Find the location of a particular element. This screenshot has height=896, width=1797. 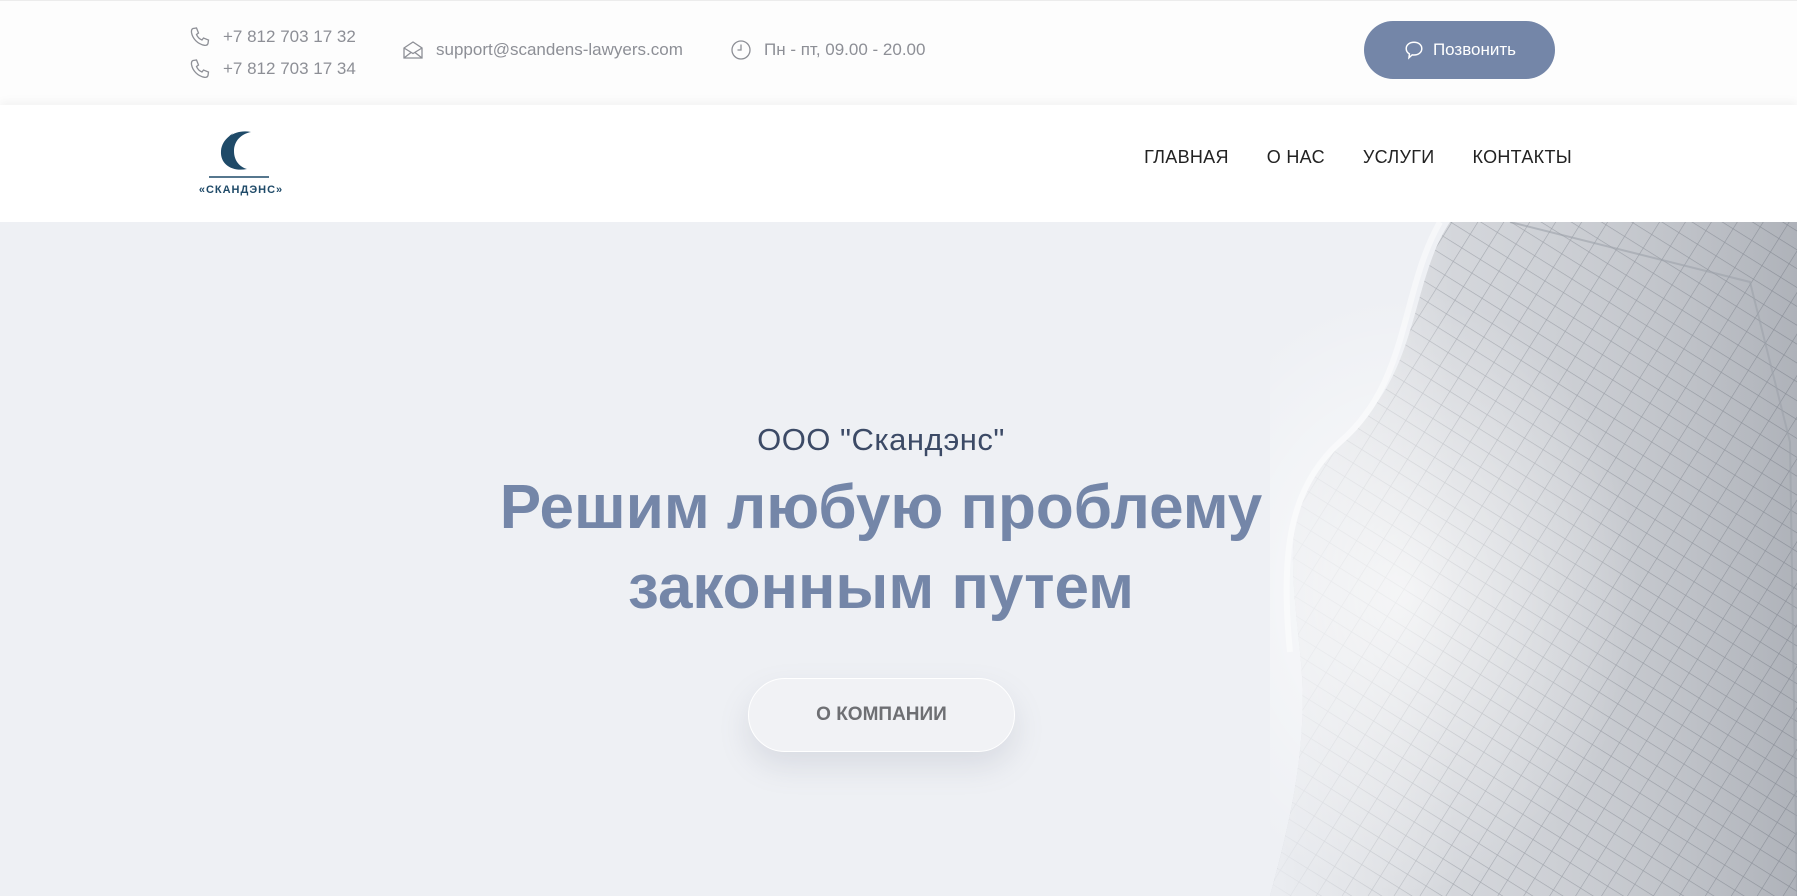

call-button: Позвонить is located at coordinates (1459, 50).